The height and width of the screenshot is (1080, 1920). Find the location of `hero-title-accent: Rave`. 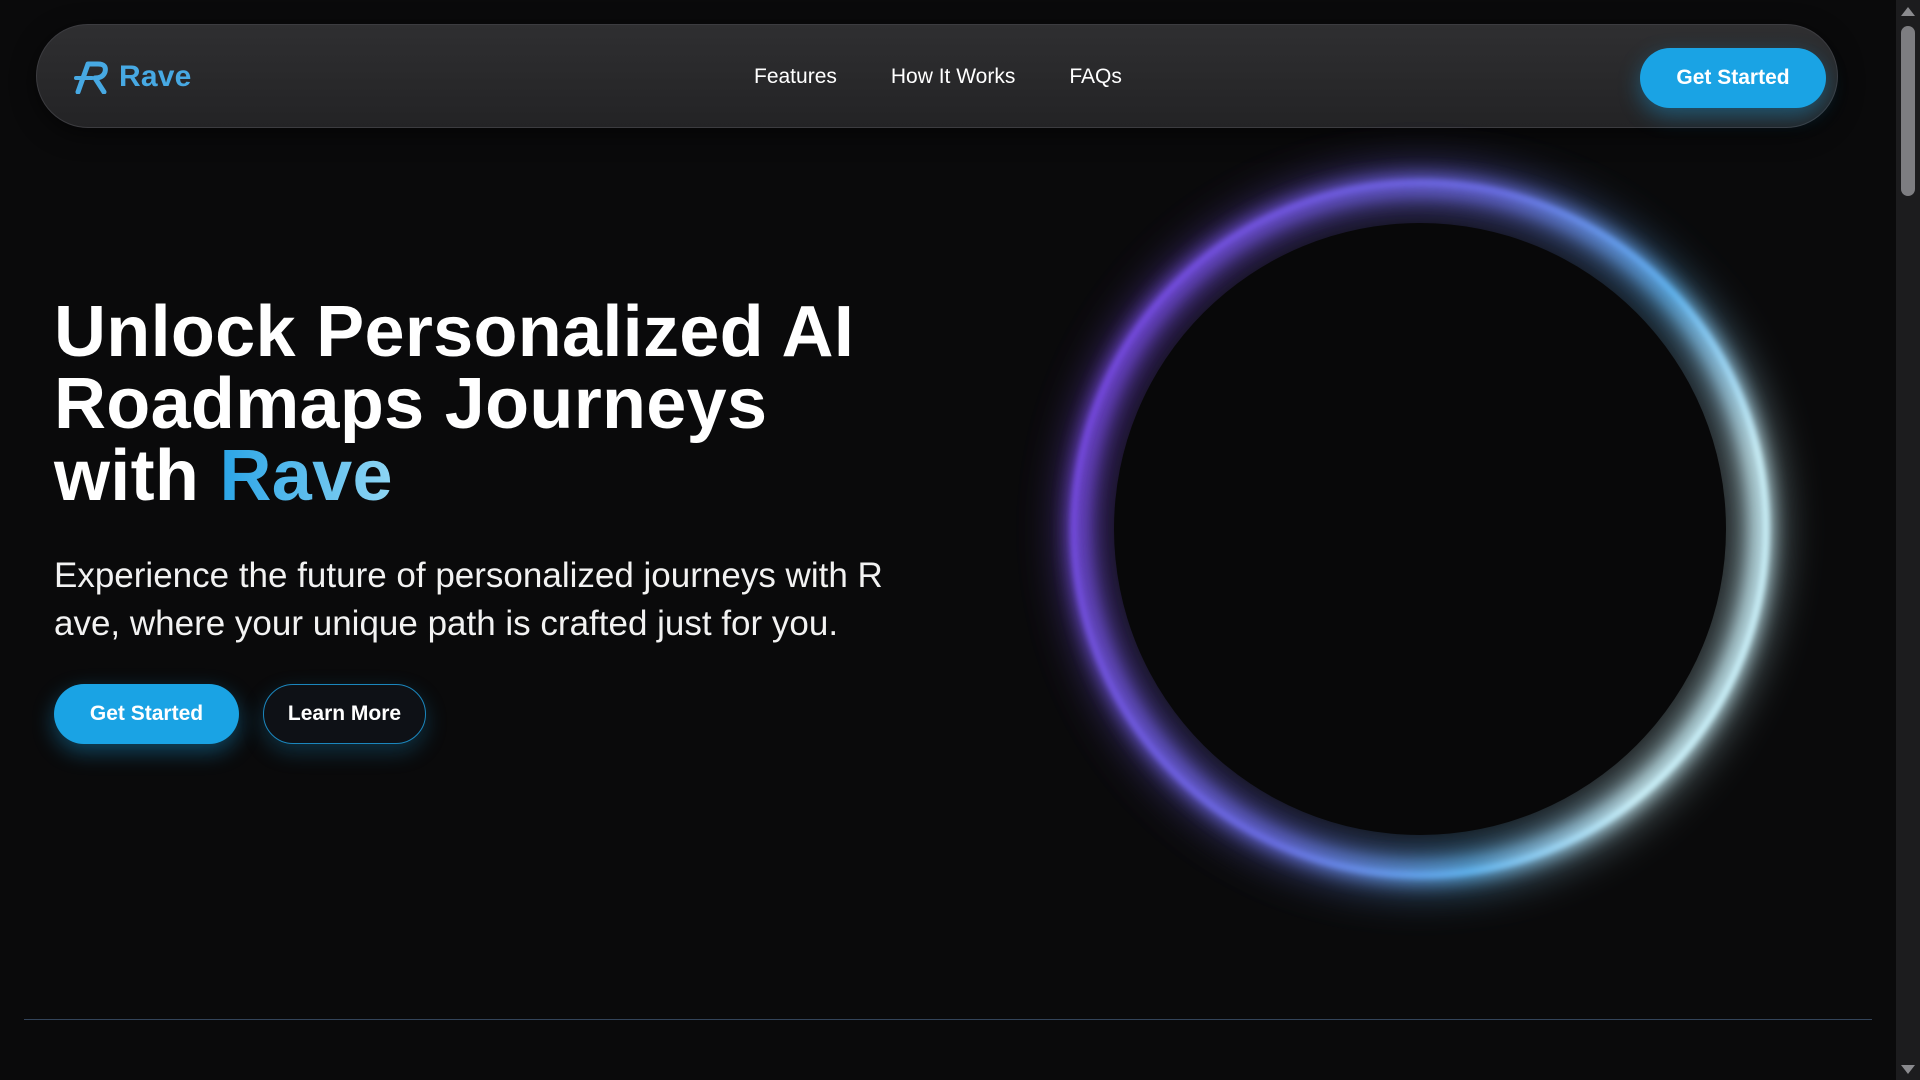

hero-title-accent: Rave is located at coordinates (306, 476).